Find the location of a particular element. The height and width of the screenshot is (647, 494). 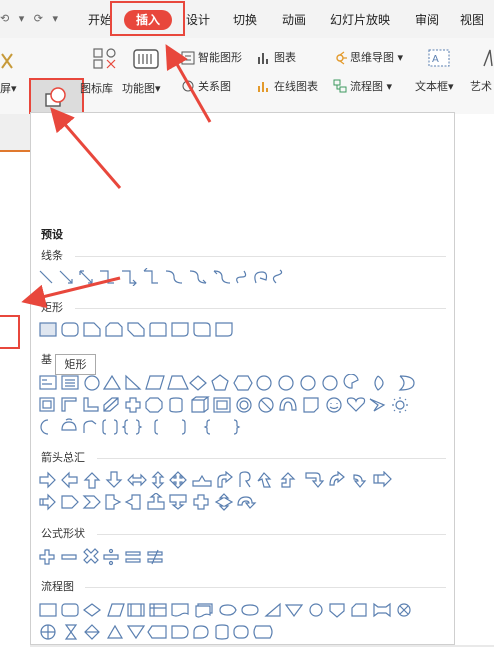

arrow-to-rectangle is located at coordinates (71, 292).